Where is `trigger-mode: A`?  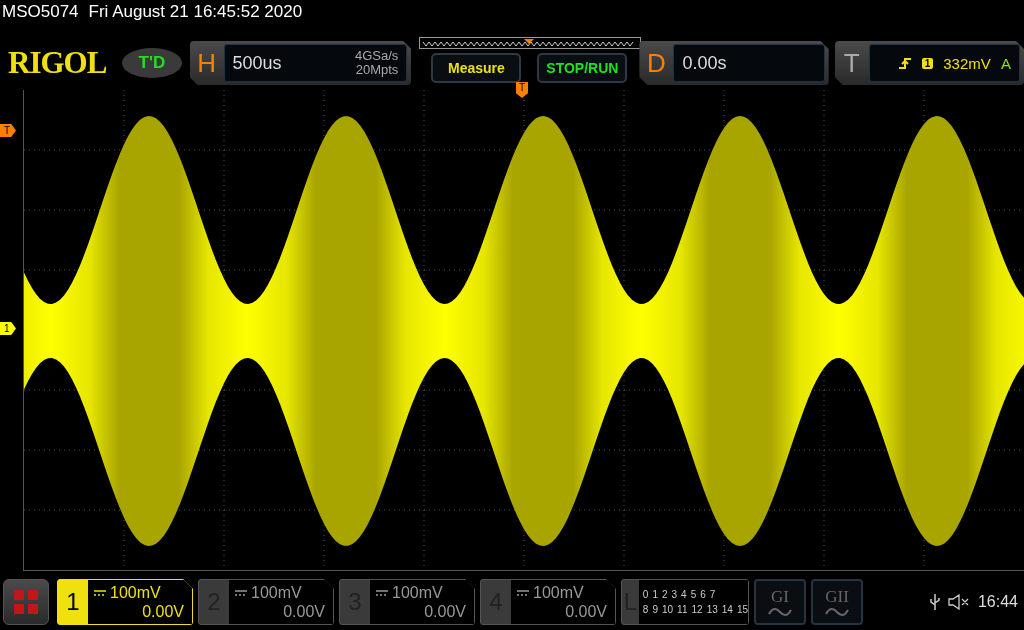 trigger-mode: A is located at coordinates (1006, 63).